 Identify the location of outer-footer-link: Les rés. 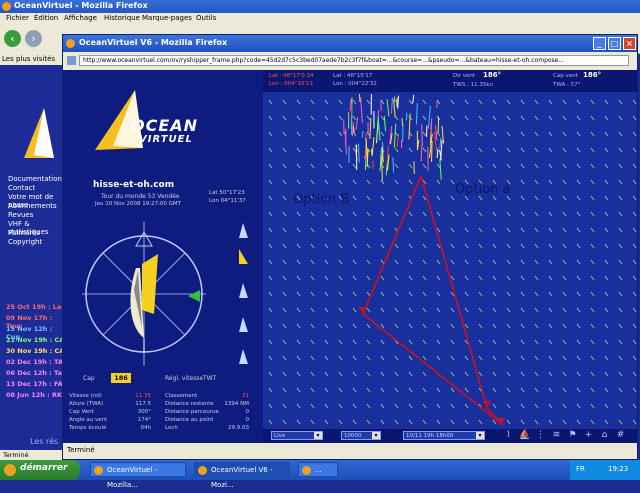
(44, 441).